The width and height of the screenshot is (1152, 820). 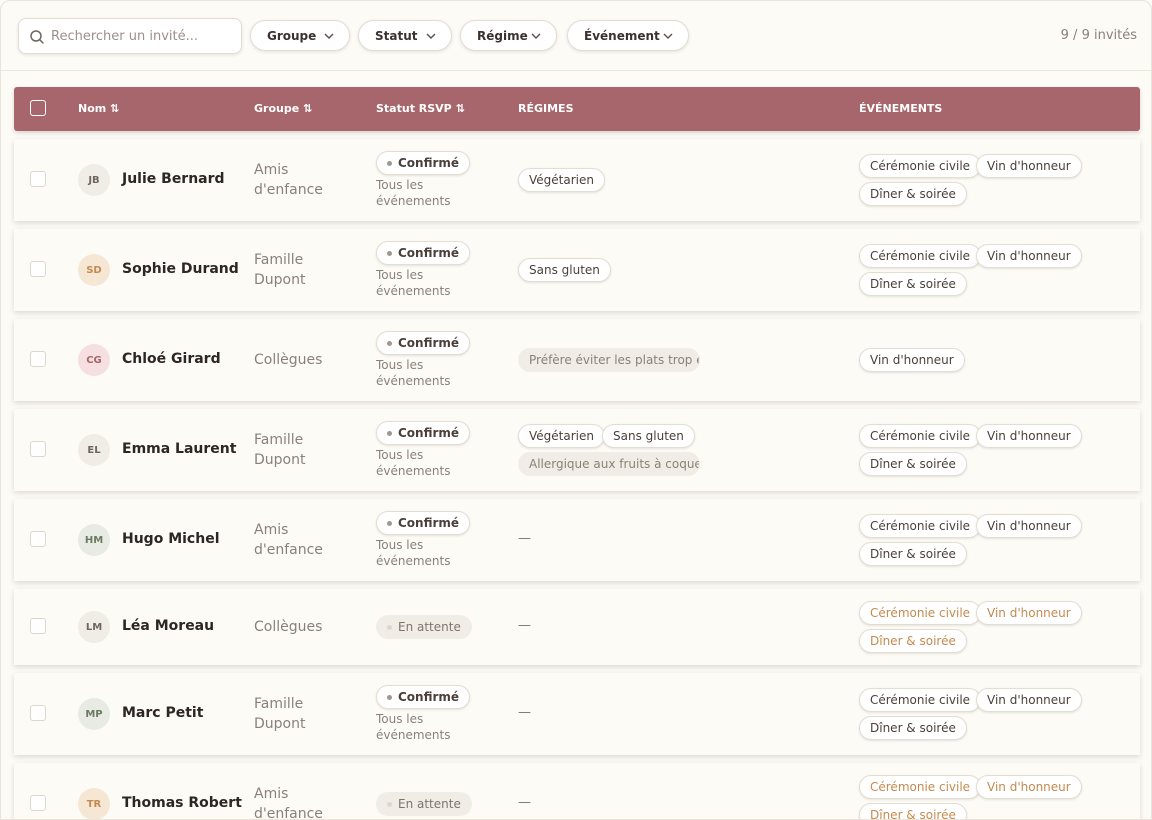 I want to click on avatar: LM, so click(x=94, y=627).